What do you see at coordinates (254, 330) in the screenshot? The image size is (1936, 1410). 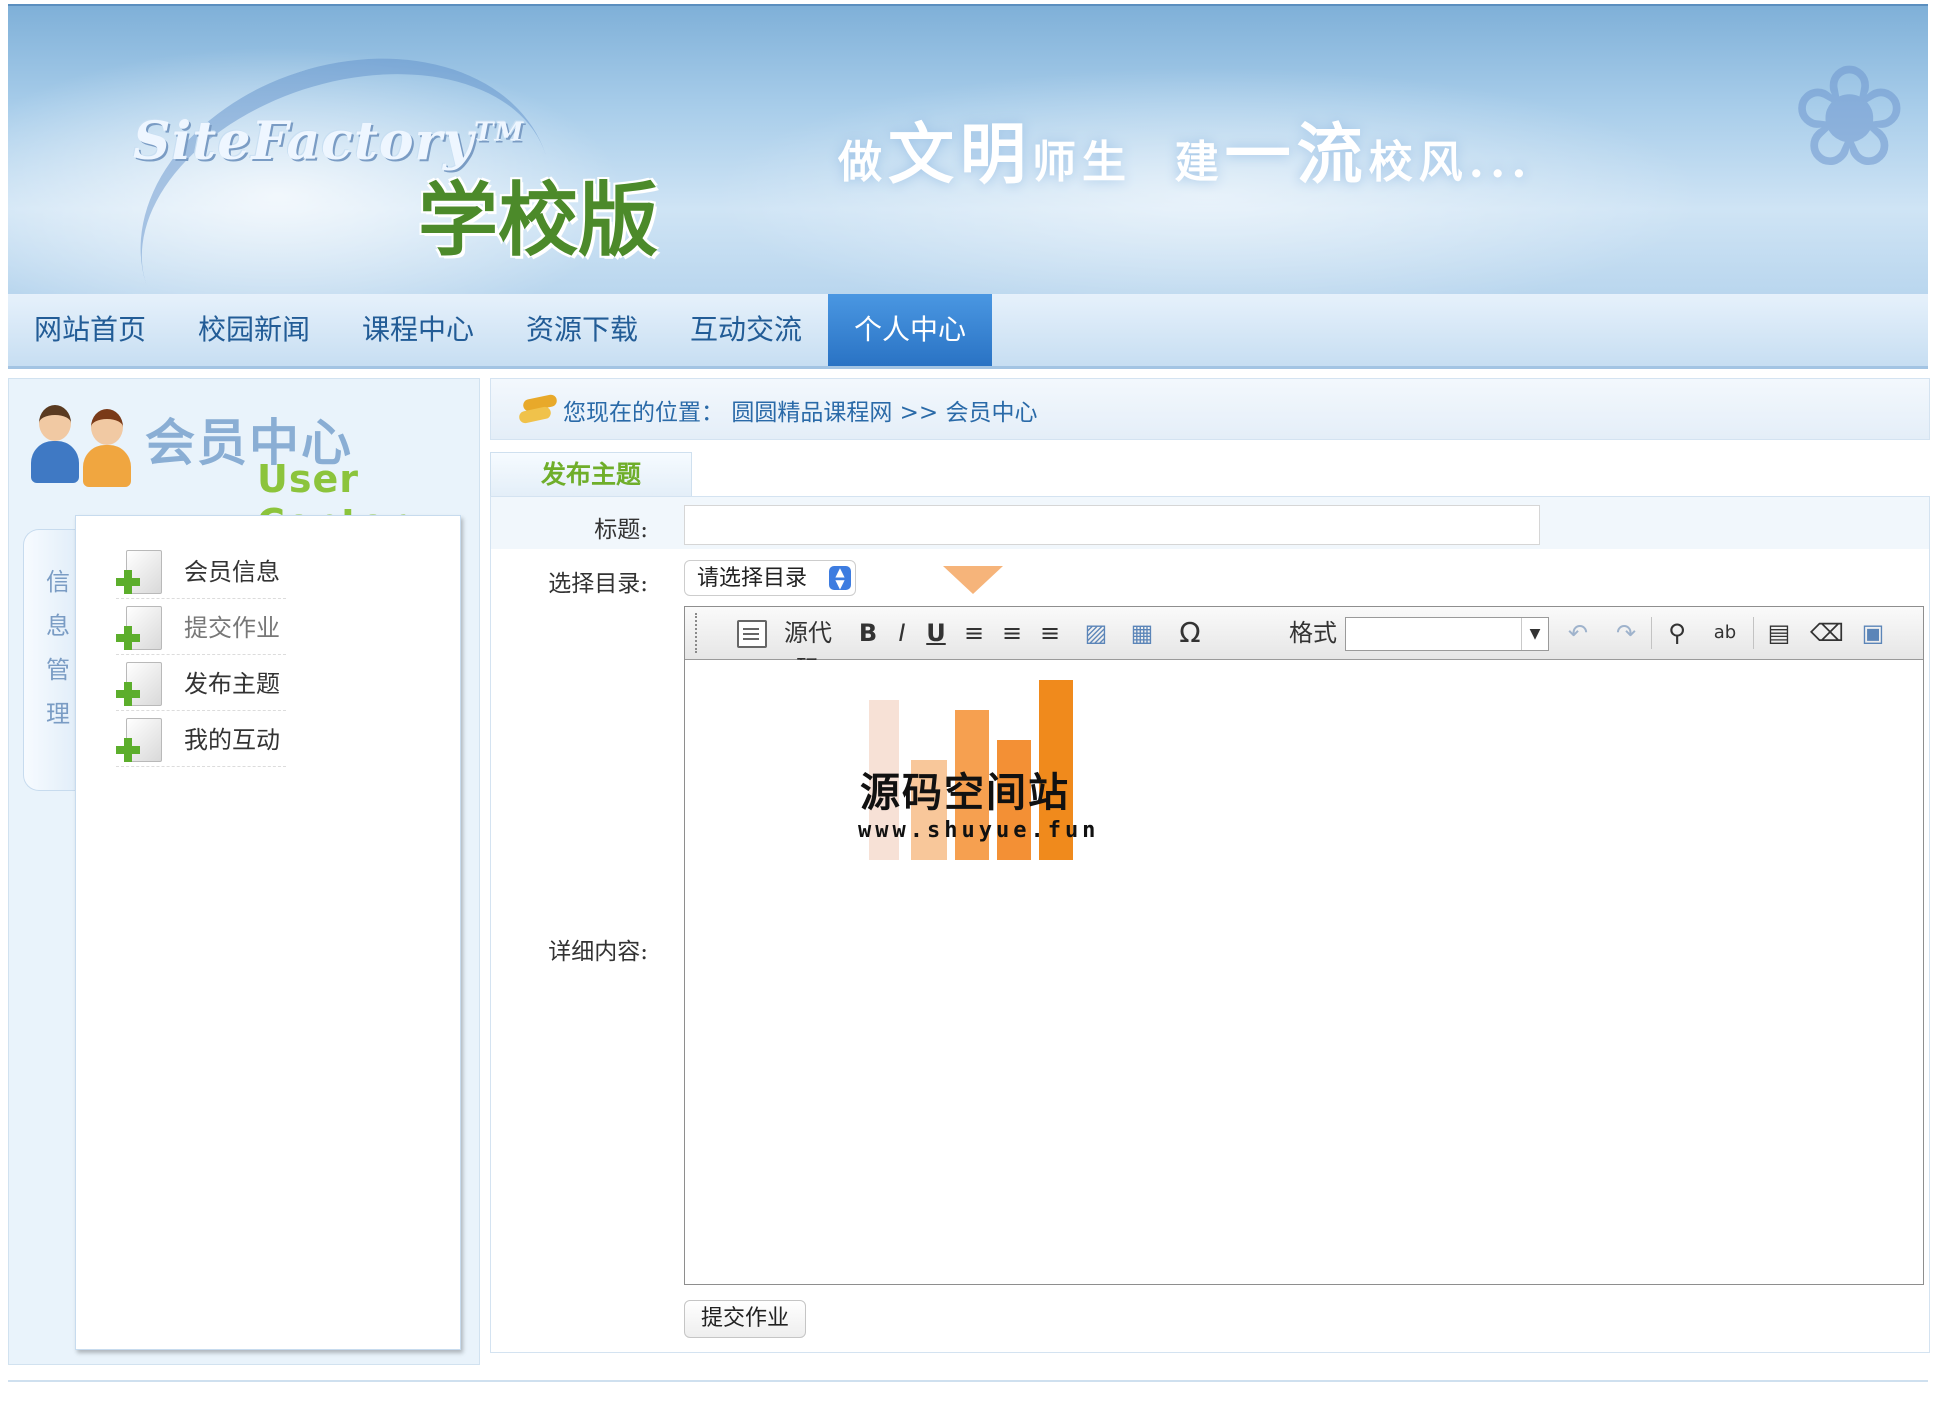 I see `nav-item-campus-news: 校园新闻` at bounding box center [254, 330].